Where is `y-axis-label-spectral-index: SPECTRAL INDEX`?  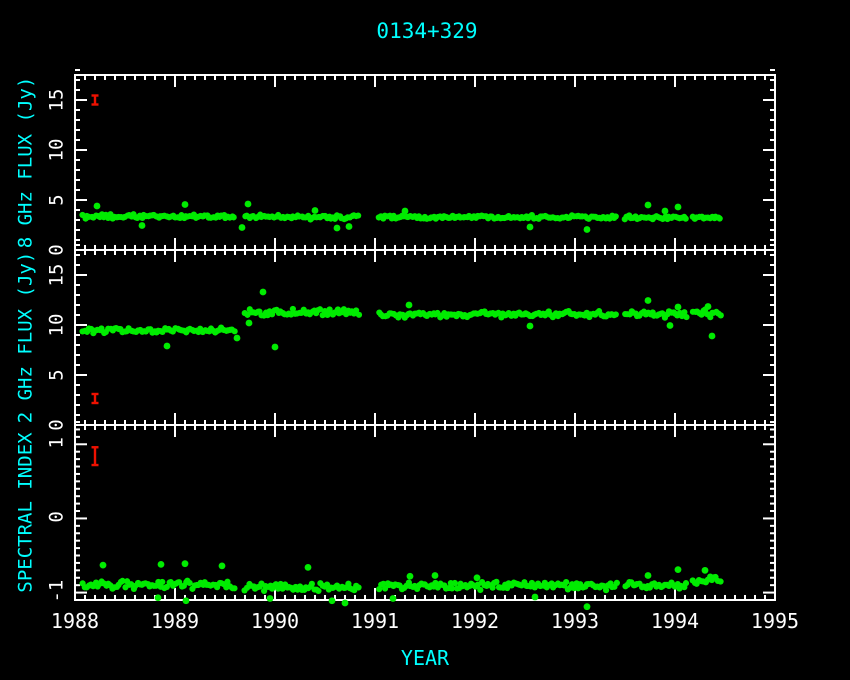 y-axis-label-spectral-index: SPECTRAL INDEX is located at coordinates (26, 512).